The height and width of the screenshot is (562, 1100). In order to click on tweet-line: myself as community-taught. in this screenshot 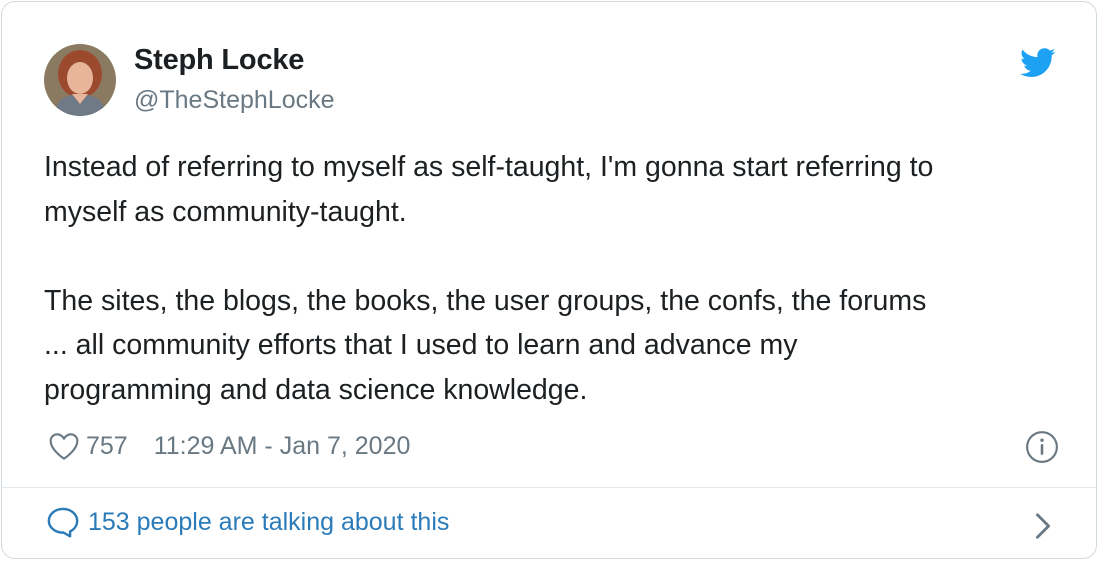, I will do `click(225, 211)`.